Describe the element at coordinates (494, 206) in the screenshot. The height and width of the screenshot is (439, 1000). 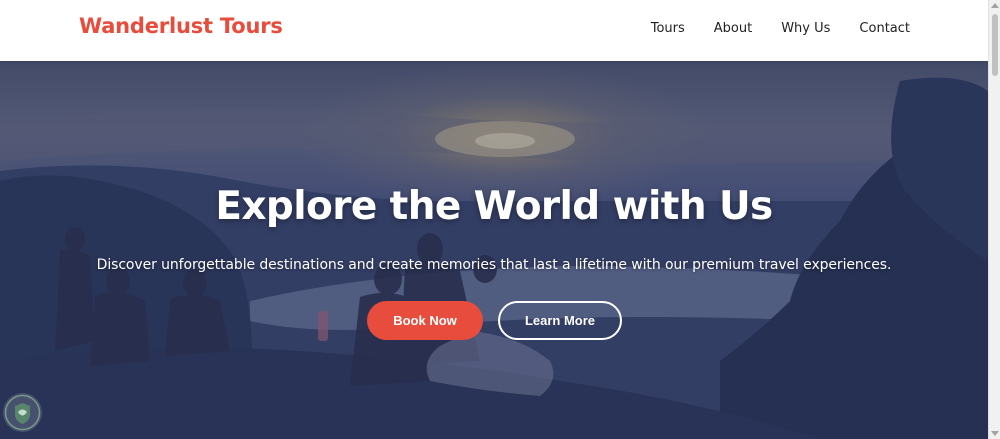
I see `hero-title: Explore the World with Us` at that location.